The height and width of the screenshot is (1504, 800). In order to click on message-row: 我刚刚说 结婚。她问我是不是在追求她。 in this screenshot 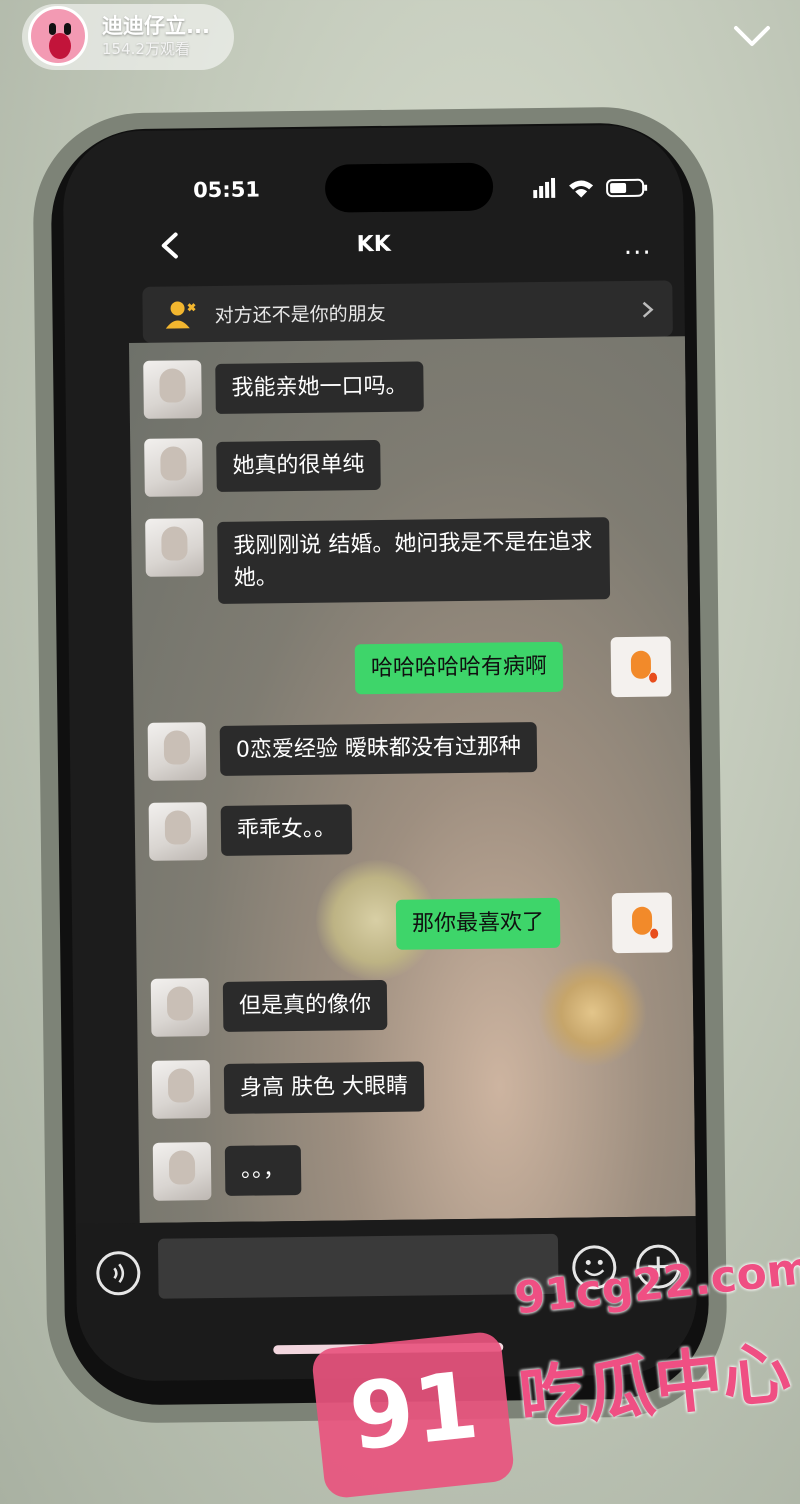, I will do `click(409, 558)`.